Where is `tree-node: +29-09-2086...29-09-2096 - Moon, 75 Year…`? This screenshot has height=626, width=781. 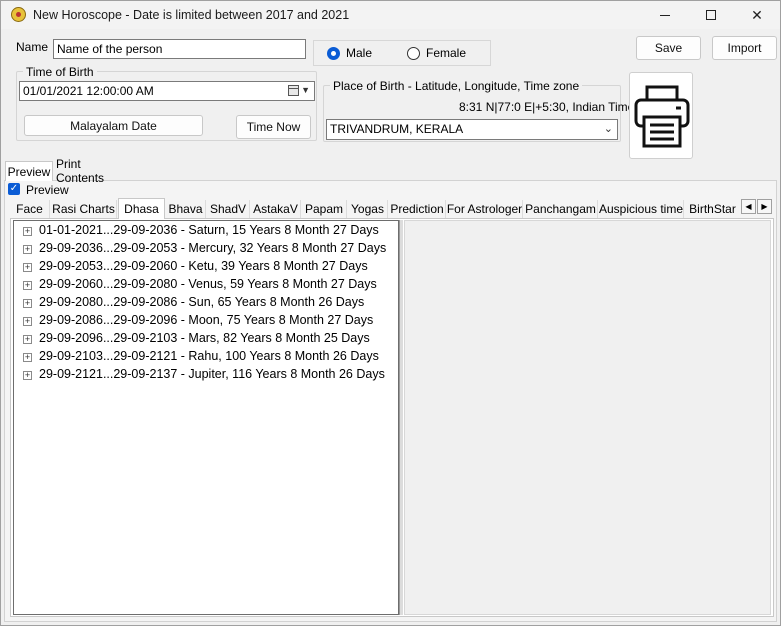 tree-node: +29-09-2086...29-09-2096 - Moon, 75 Year… is located at coordinates (206, 321).